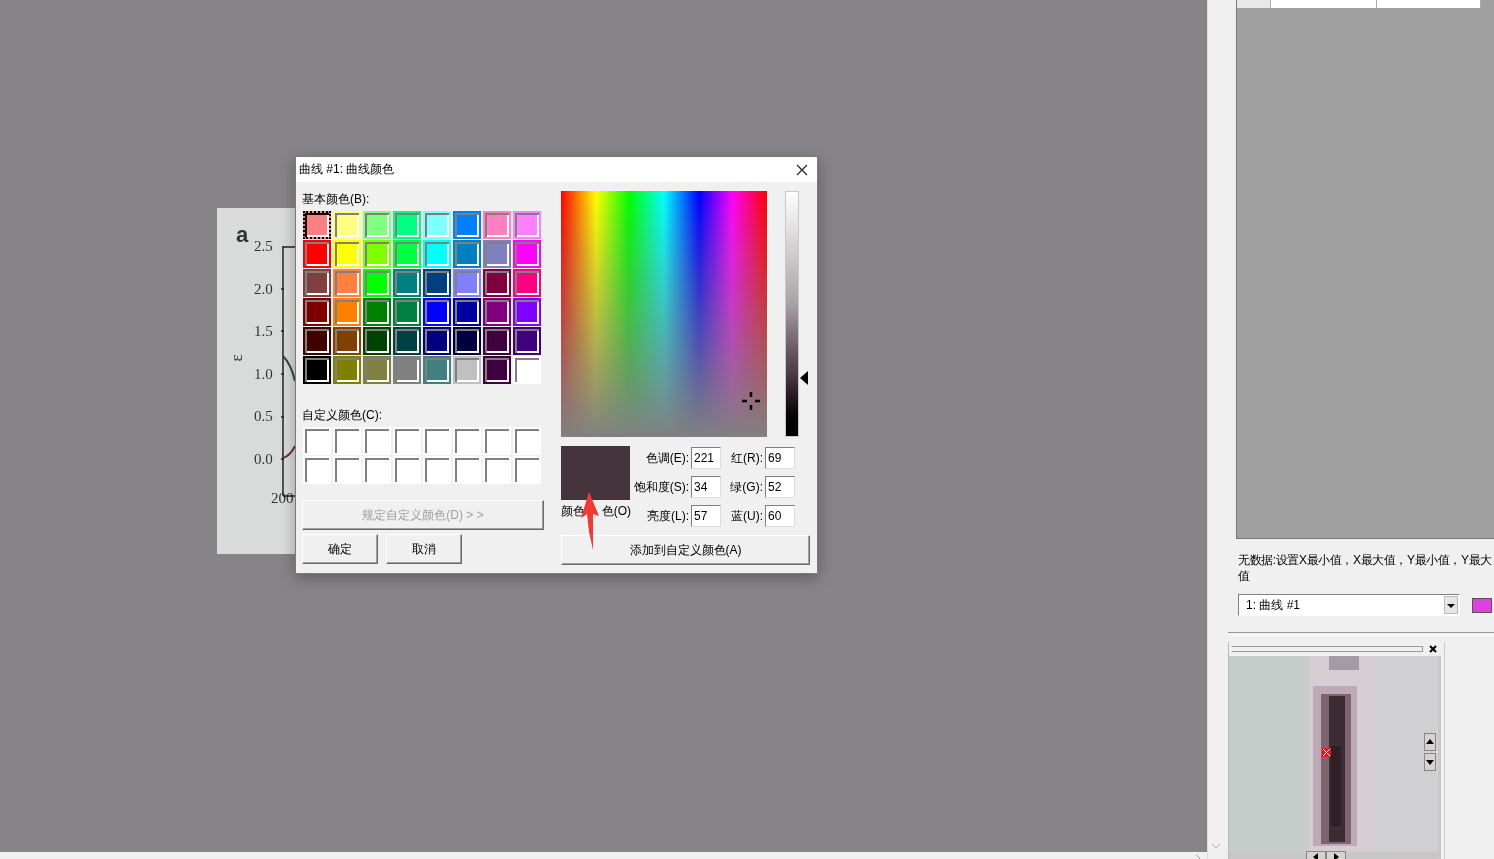  I want to click on tick-label: 0.0, so click(263, 459).